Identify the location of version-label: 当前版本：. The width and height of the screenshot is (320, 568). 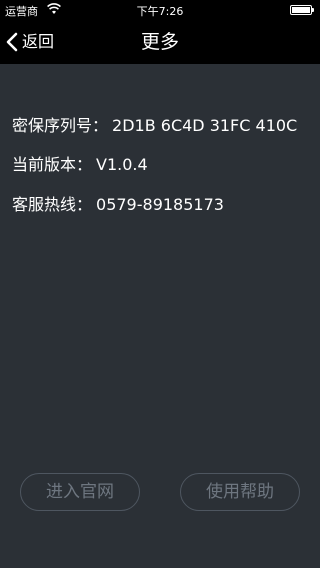
(52, 164).